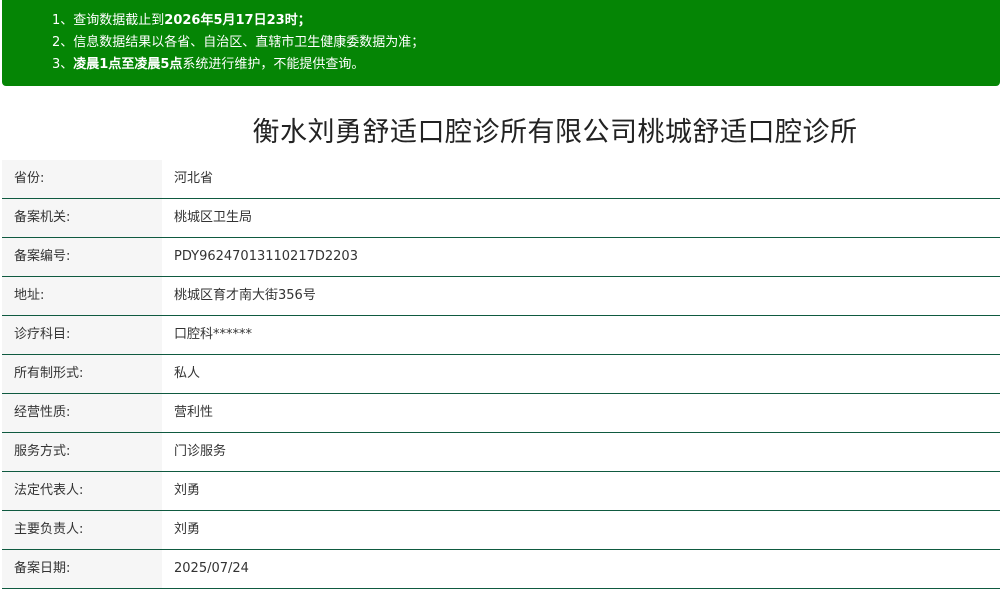 This screenshot has height=589, width=1000. What do you see at coordinates (501, 452) in the screenshot?
I see `info-row-service-mode: 服务方式: 门诊服务` at bounding box center [501, 452].